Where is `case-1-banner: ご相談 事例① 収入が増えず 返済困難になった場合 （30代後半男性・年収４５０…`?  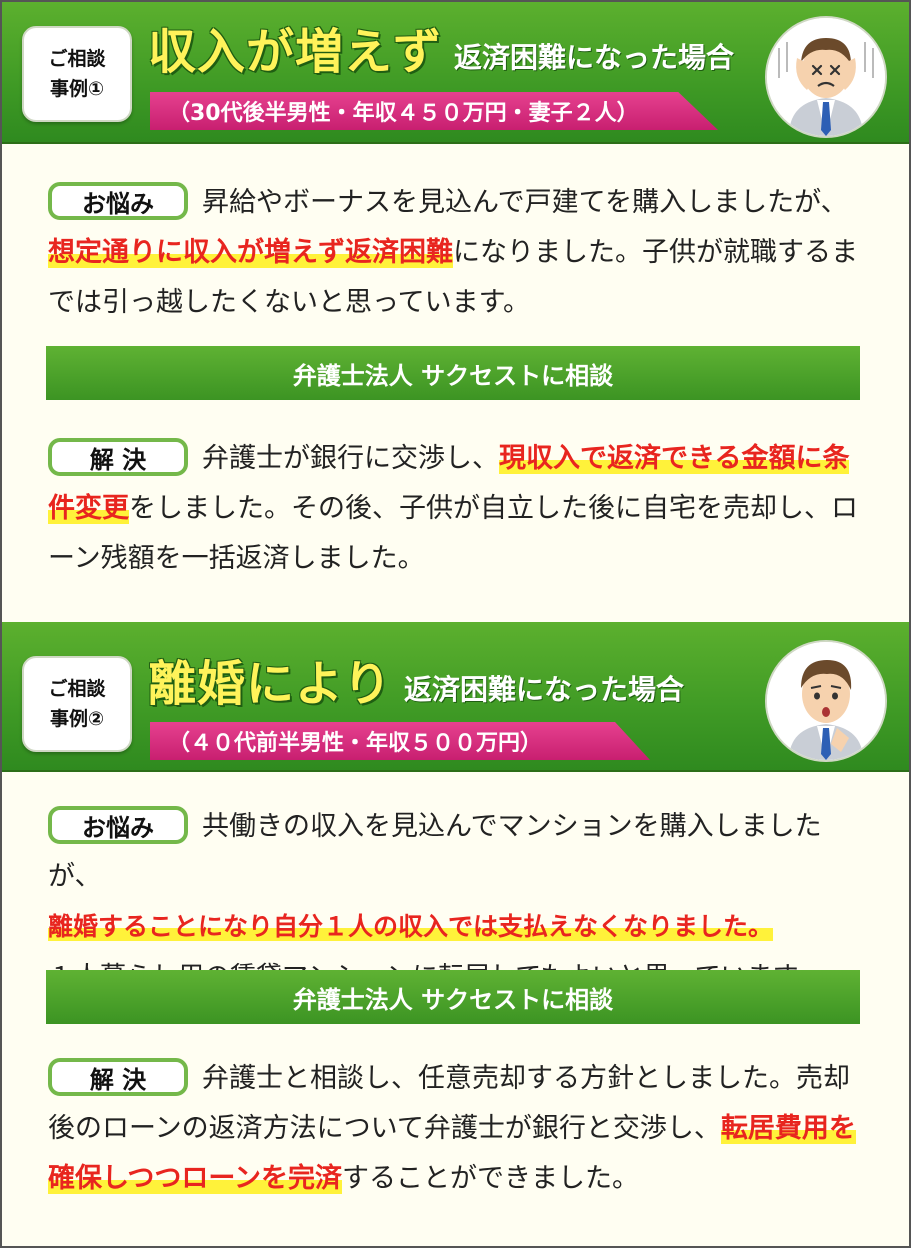
case-1-banner: ご相談 事例① 収入が増えず 返済困難になった場合 （30代後半男性・年収４５０… is located at coordinates (455, 73).